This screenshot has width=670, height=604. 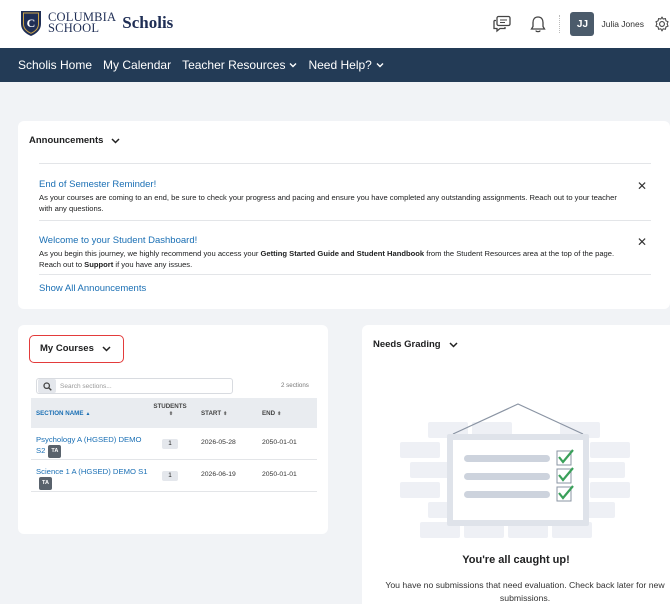 I want to click on announcement-title-link: End of Semester Reminder!, so click(x=345, y=184).